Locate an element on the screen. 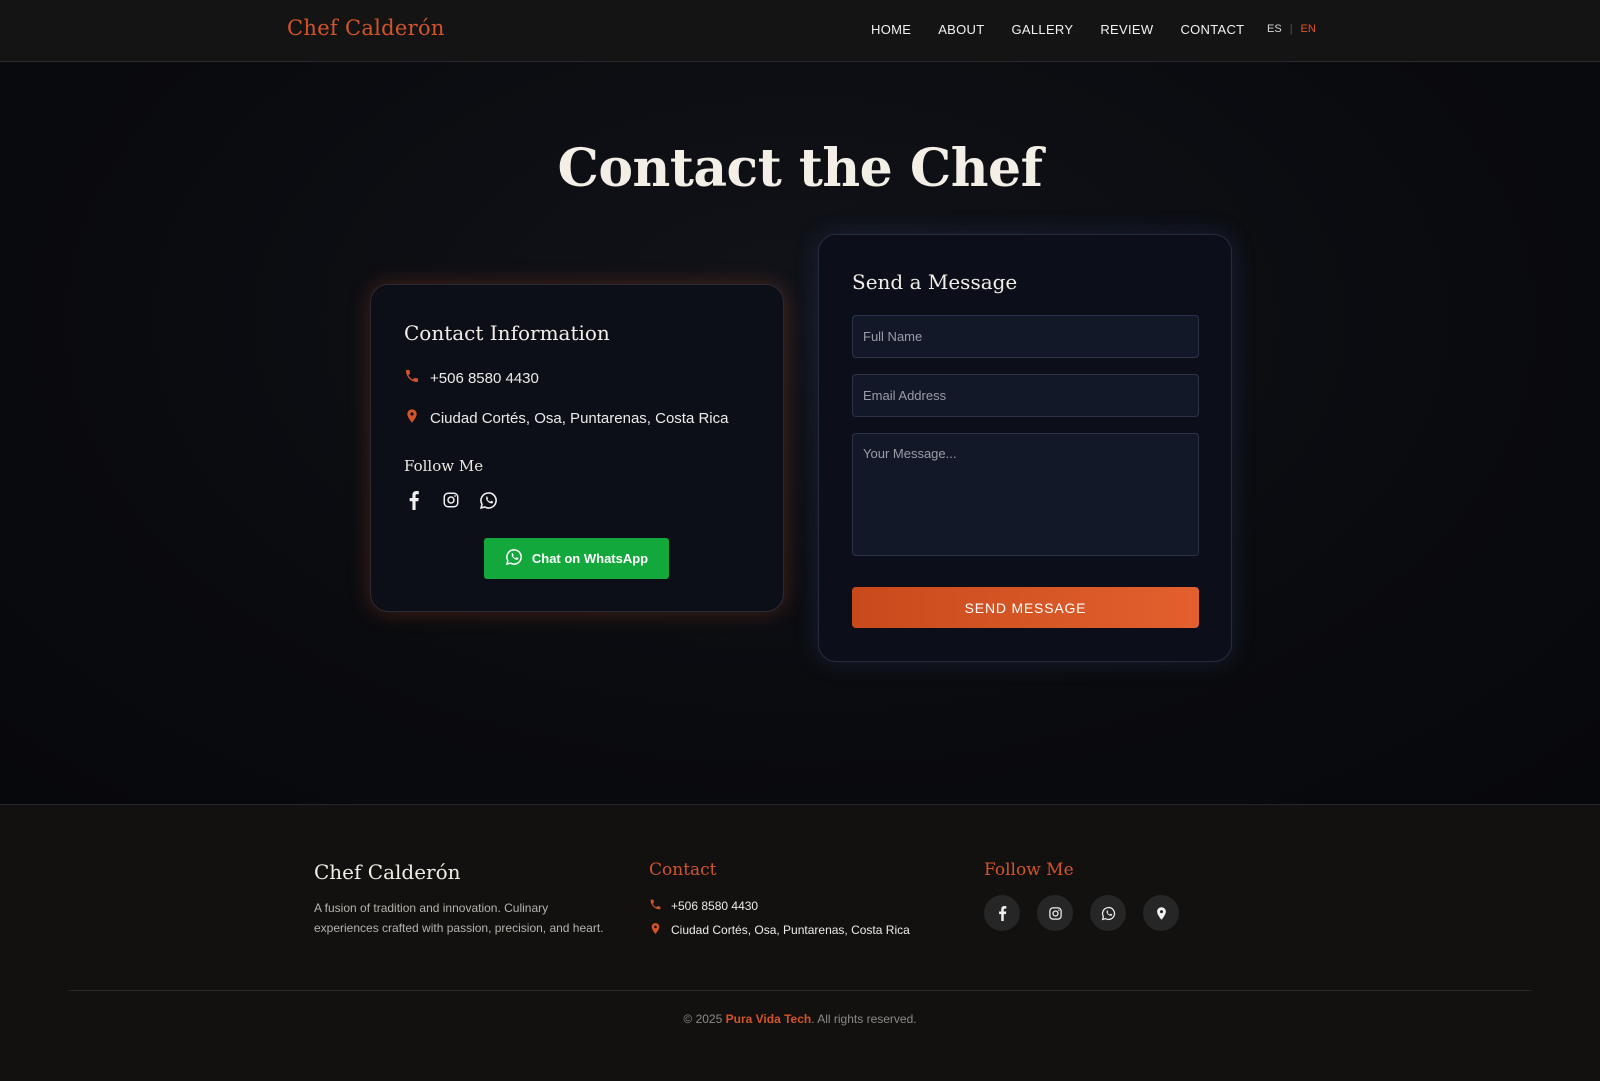  footer-phone-text: +506 8580 4430 is located at coordinates (715, 906).